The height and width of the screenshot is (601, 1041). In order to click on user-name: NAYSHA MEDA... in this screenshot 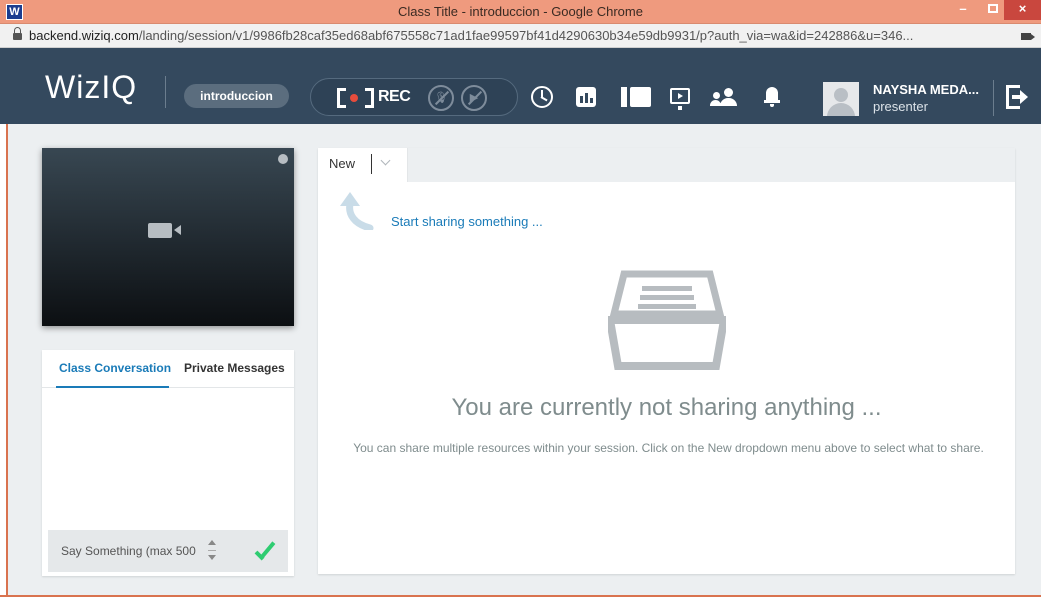, I will do `click(926, 89)`.